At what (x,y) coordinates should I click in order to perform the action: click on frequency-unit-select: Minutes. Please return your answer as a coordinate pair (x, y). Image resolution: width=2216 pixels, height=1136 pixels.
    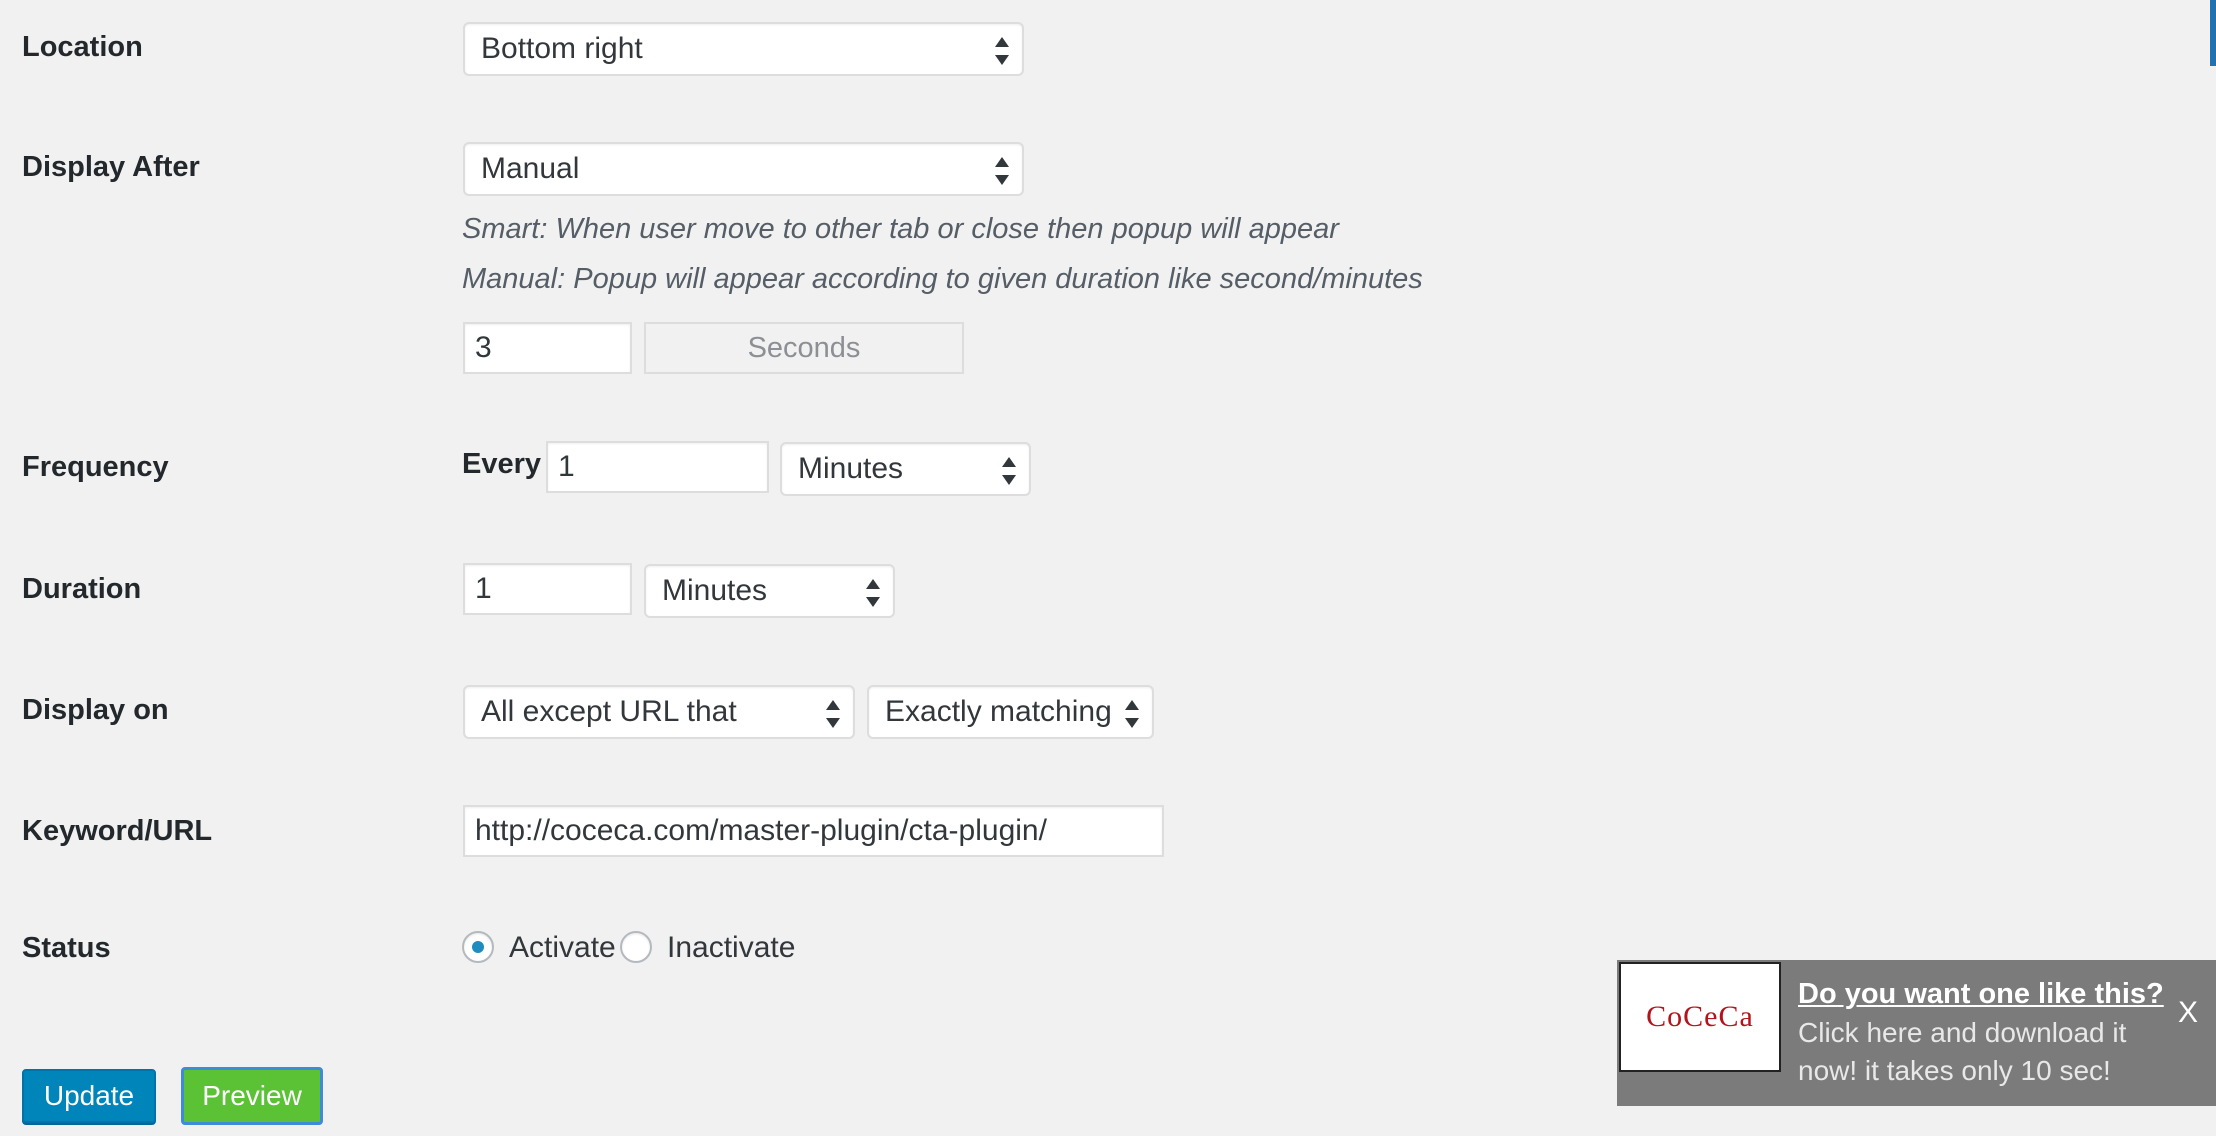
    Looking at the image, I should click on (905, 469).